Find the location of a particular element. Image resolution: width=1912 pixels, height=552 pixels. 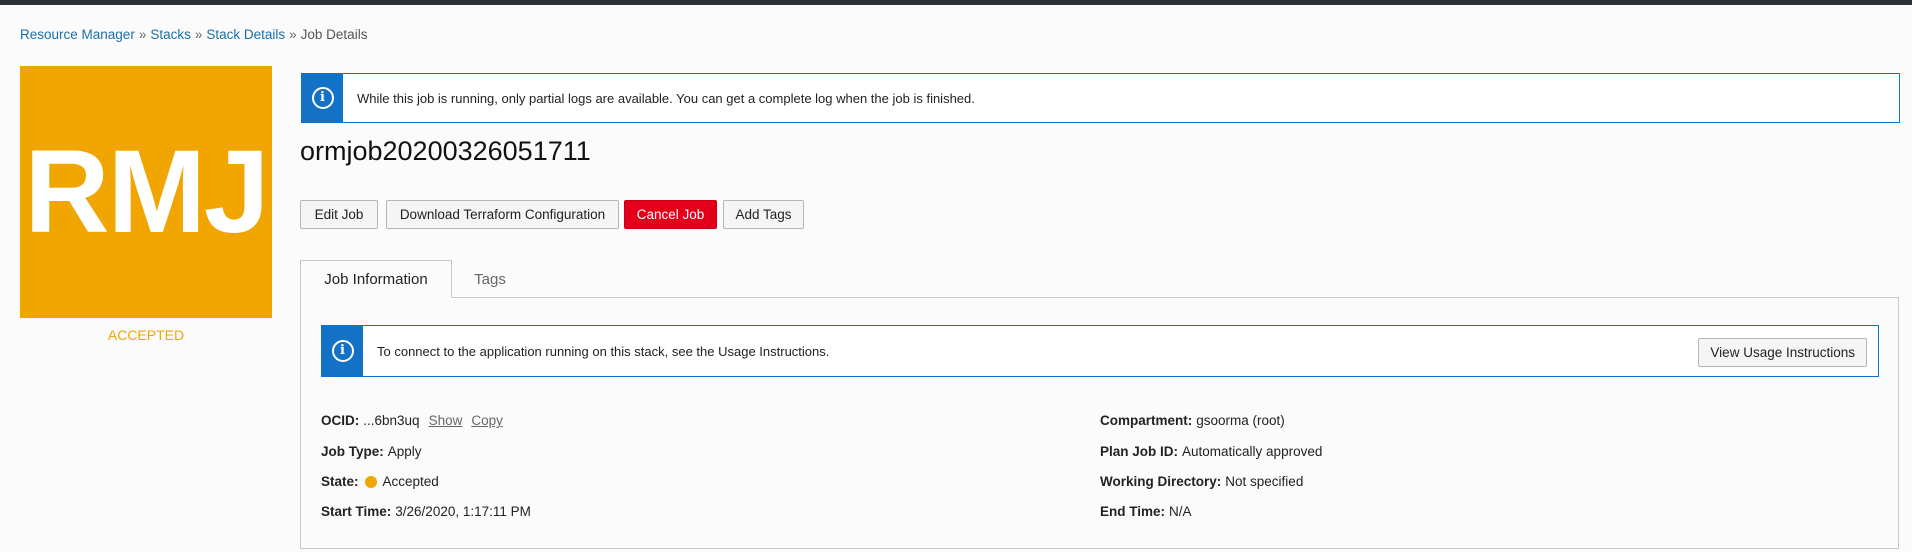

breadcrumb-stacks: Stacks is located at coordinates (170, 34).